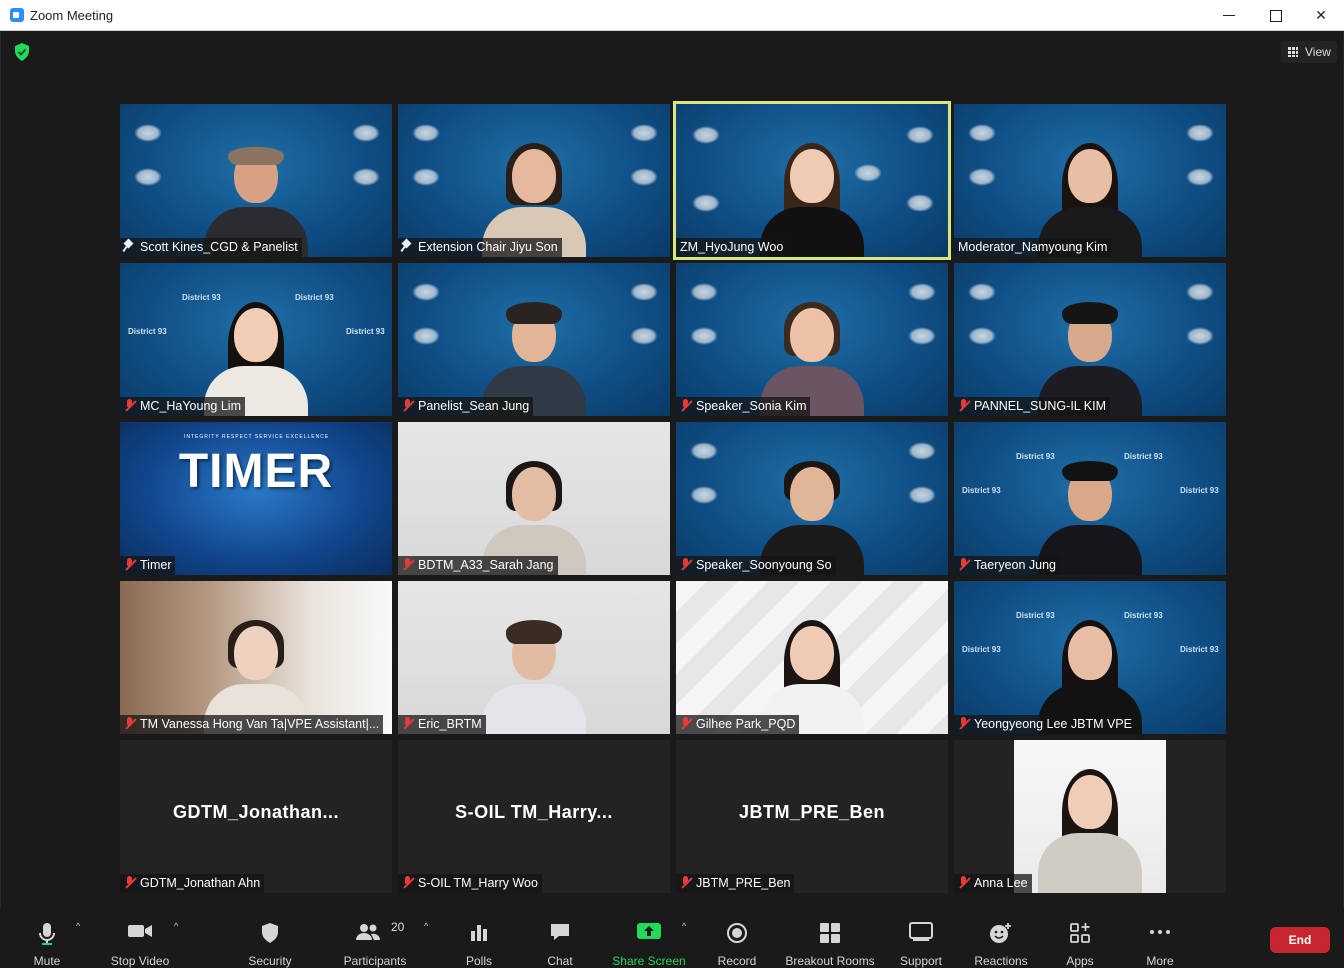 Image resolution: width=1344 pixels, height=968 pixels. What do you see at coordinates (921, 931) in the screenshot?
I see `remote-support-icon` at bounding box center [921, 931].